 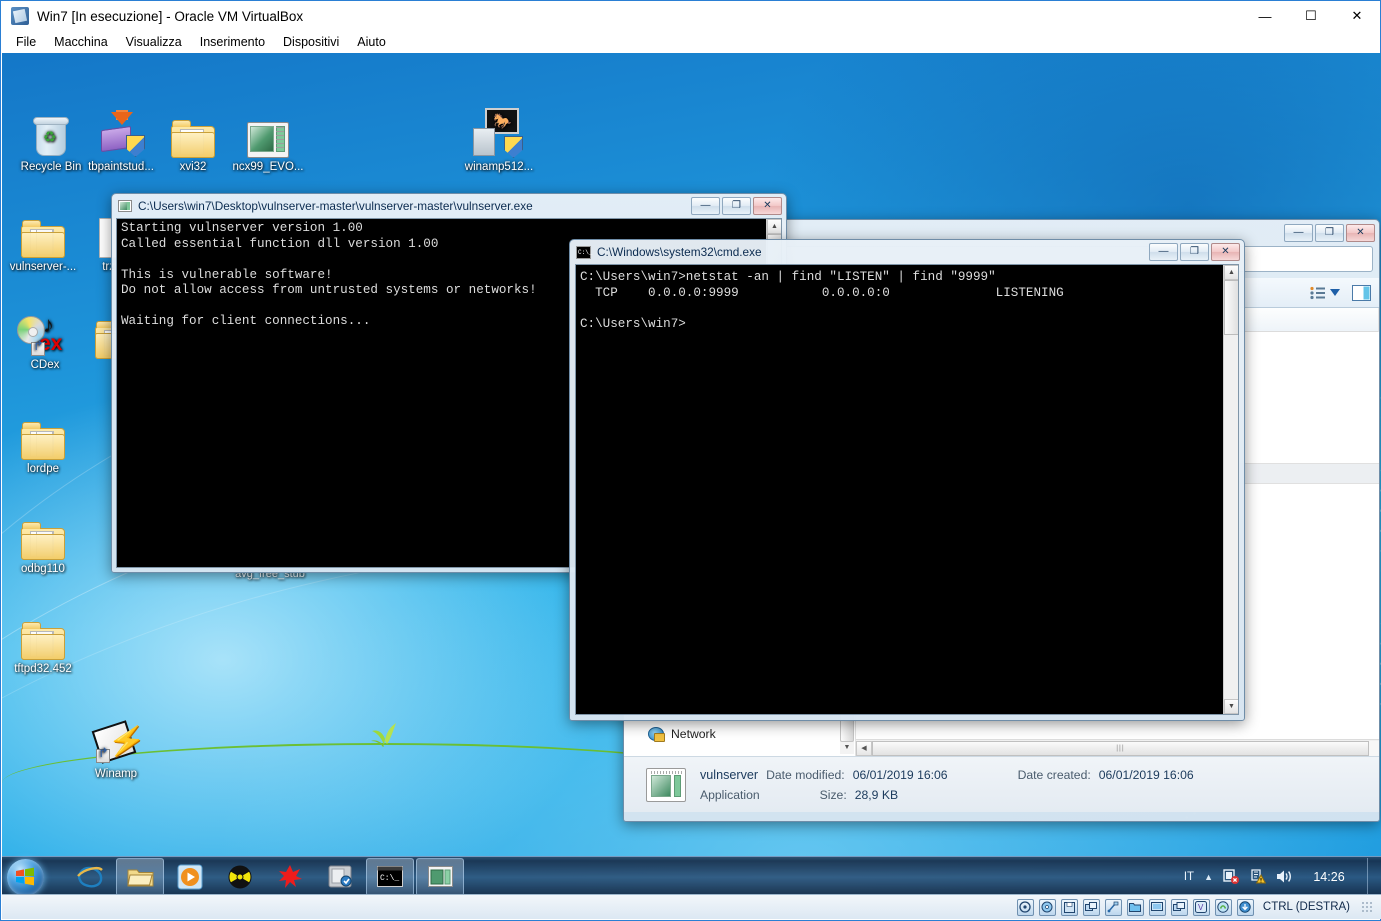 What do you see at coordinates (43, 635) in the screenshot?
I see `folder-icon` at bounding box center [43, 635].